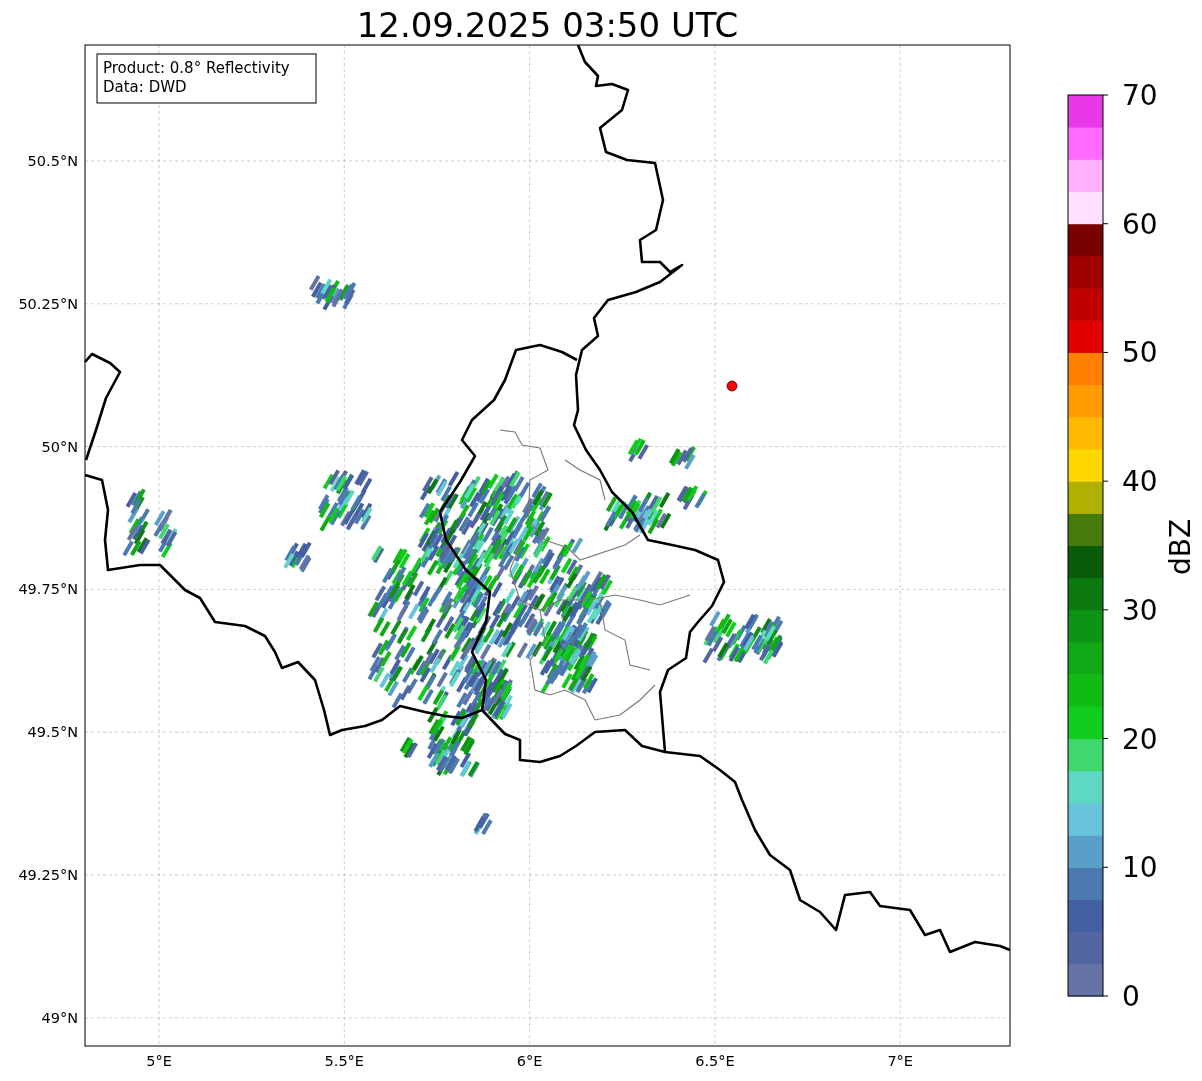  Describe the element at coordinates (529, 1061) in the screenshot. I see `longitude-label: 6°E` at that location.